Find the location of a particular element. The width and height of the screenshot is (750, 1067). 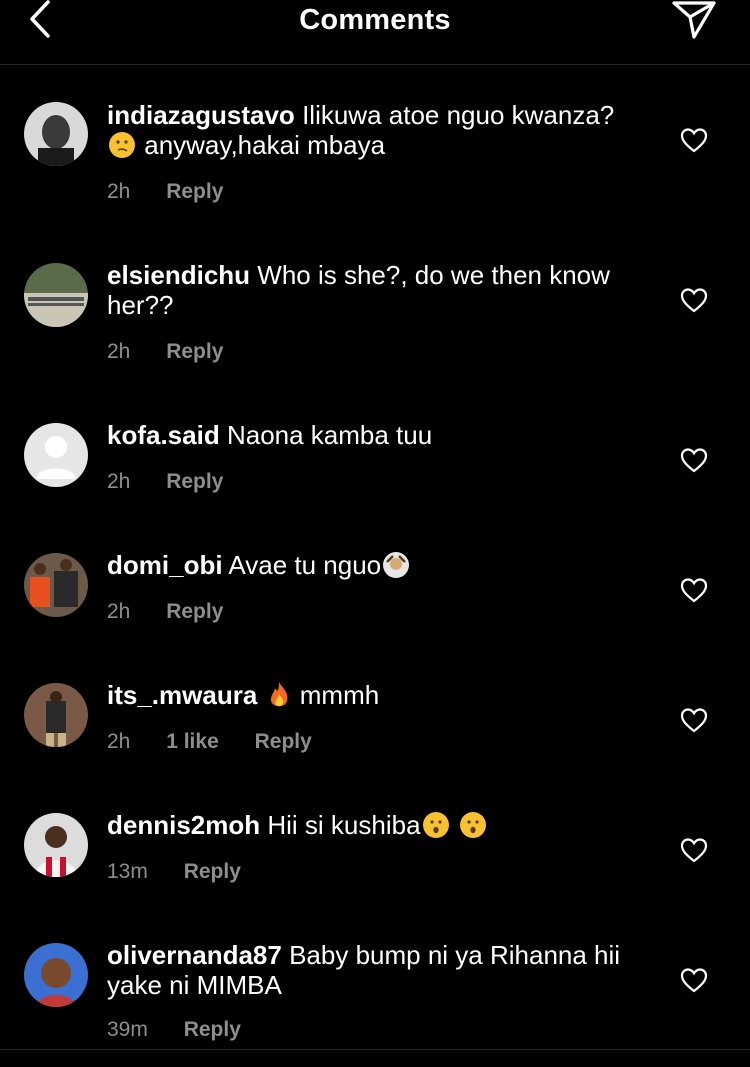

comments-header: Comments is located at coordinates (375, 32).